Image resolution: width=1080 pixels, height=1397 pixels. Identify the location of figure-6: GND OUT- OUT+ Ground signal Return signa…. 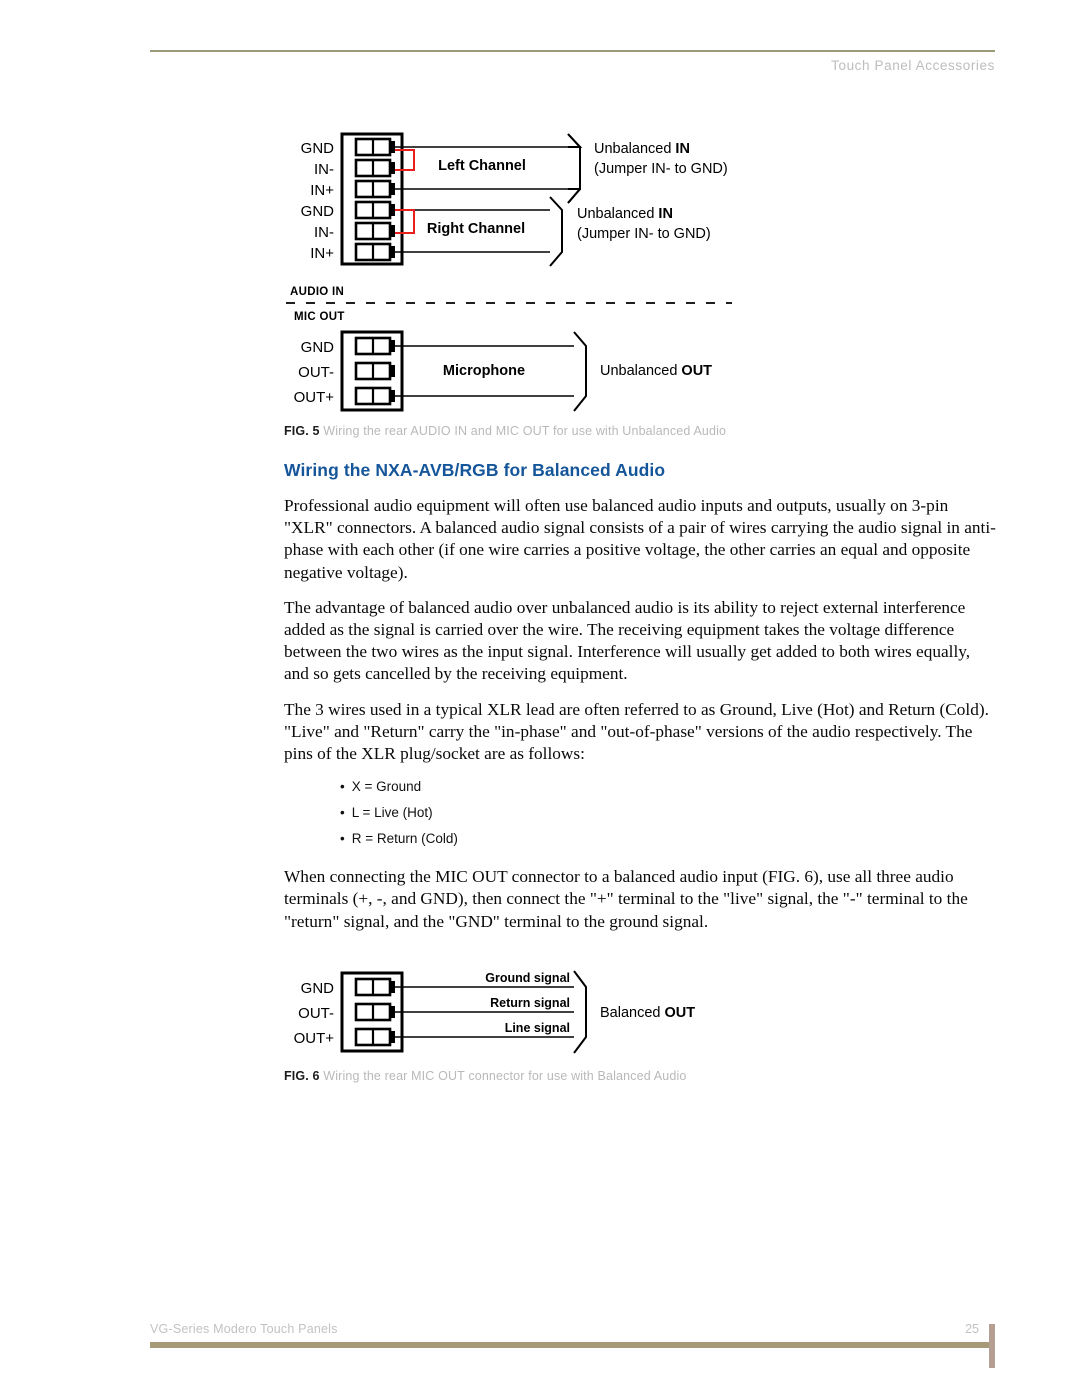
(640, 1022).